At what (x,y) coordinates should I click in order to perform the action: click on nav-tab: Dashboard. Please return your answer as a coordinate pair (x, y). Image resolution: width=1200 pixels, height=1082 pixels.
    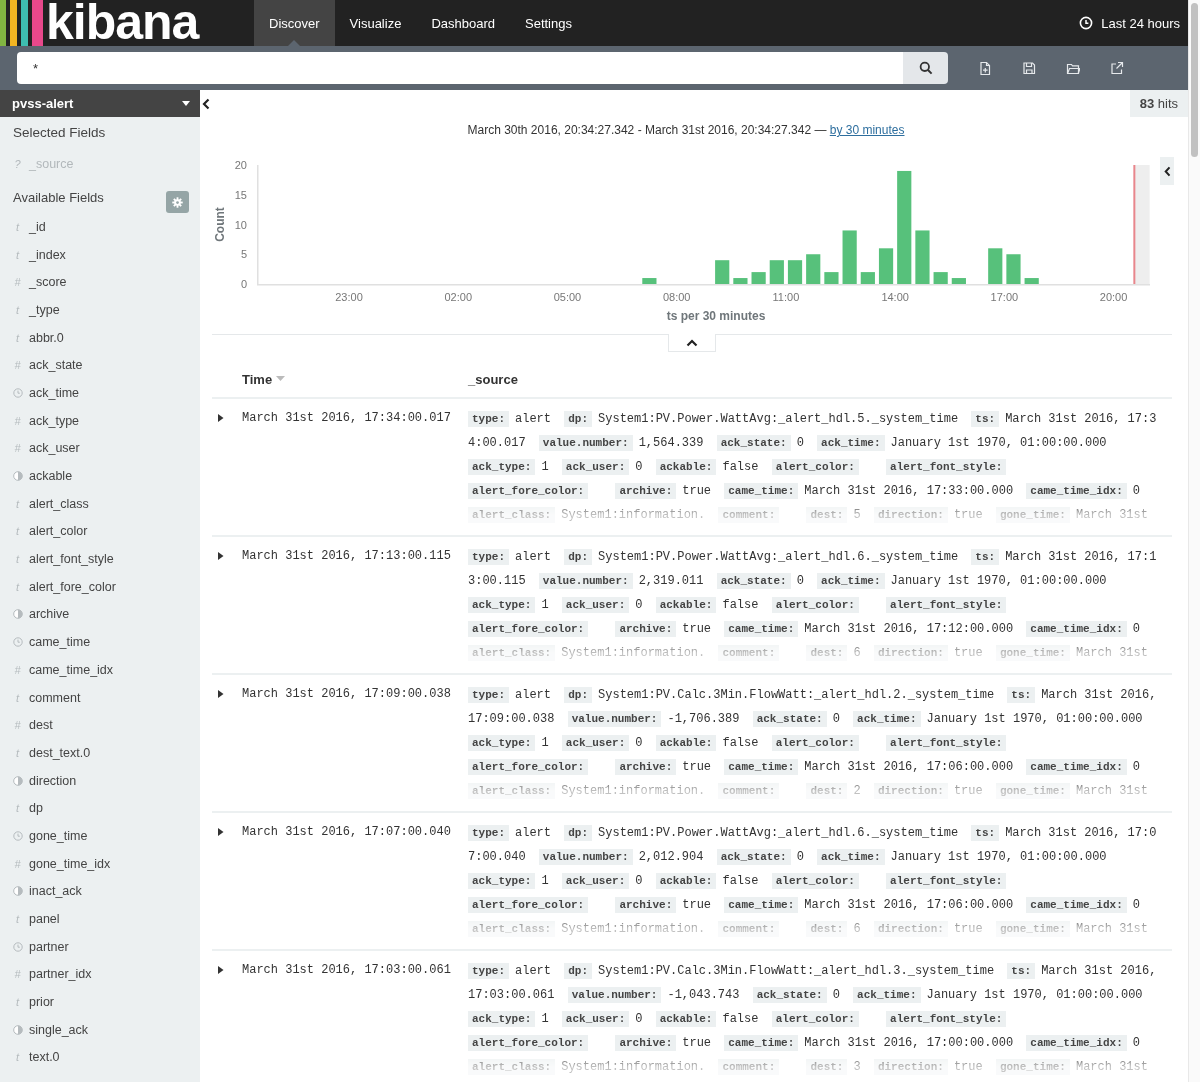
    Looking at the image, I should click on (463, 23).